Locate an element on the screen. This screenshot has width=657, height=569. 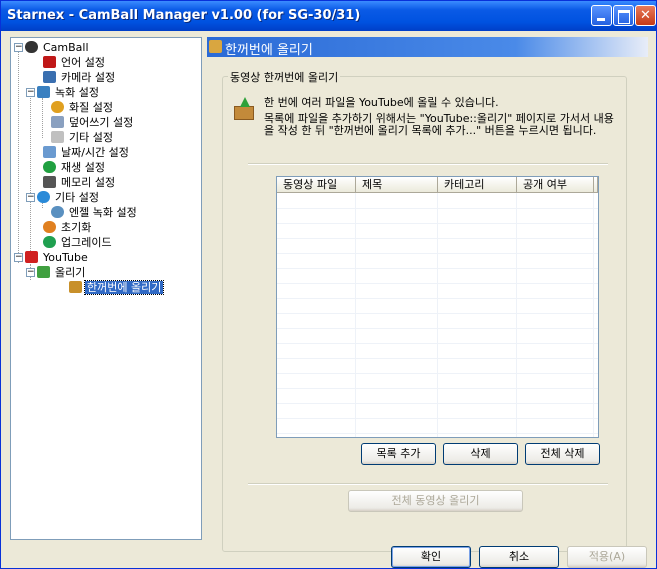
tree-item-camera: 카메라 설정 is located at coordinates (80, 77).